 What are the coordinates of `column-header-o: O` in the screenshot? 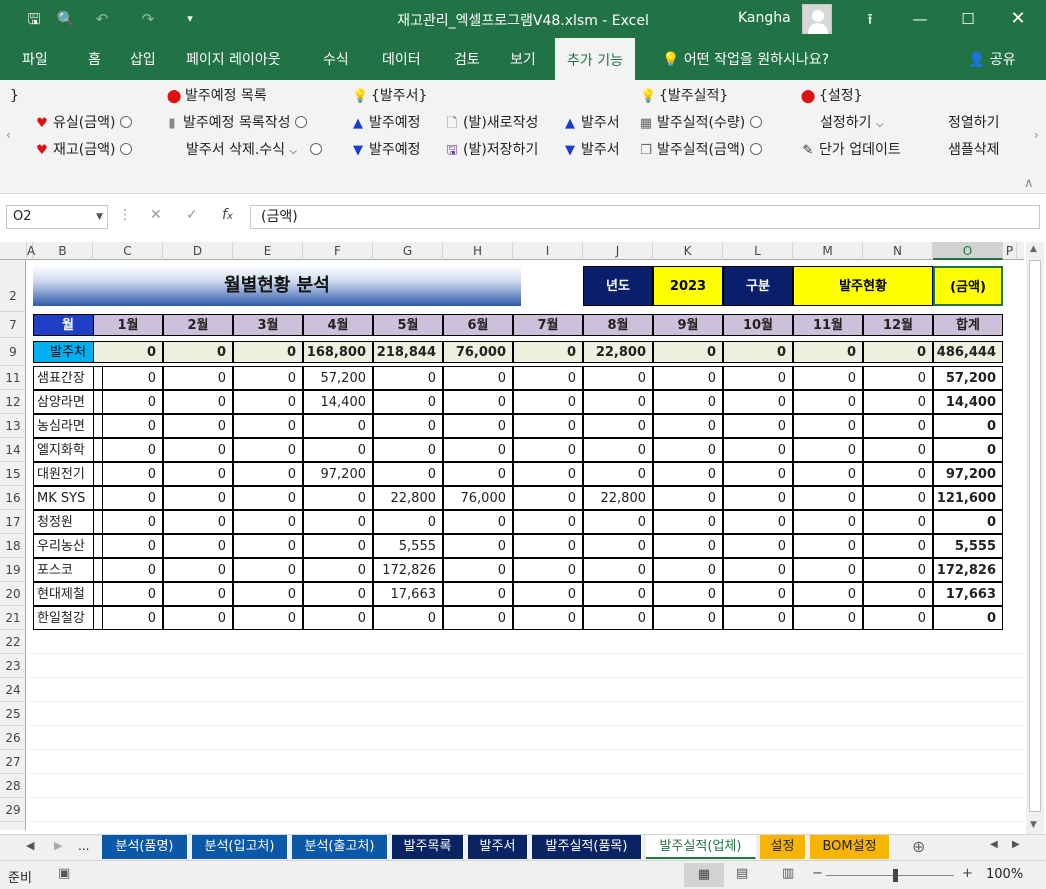 It's located at (968, 251).